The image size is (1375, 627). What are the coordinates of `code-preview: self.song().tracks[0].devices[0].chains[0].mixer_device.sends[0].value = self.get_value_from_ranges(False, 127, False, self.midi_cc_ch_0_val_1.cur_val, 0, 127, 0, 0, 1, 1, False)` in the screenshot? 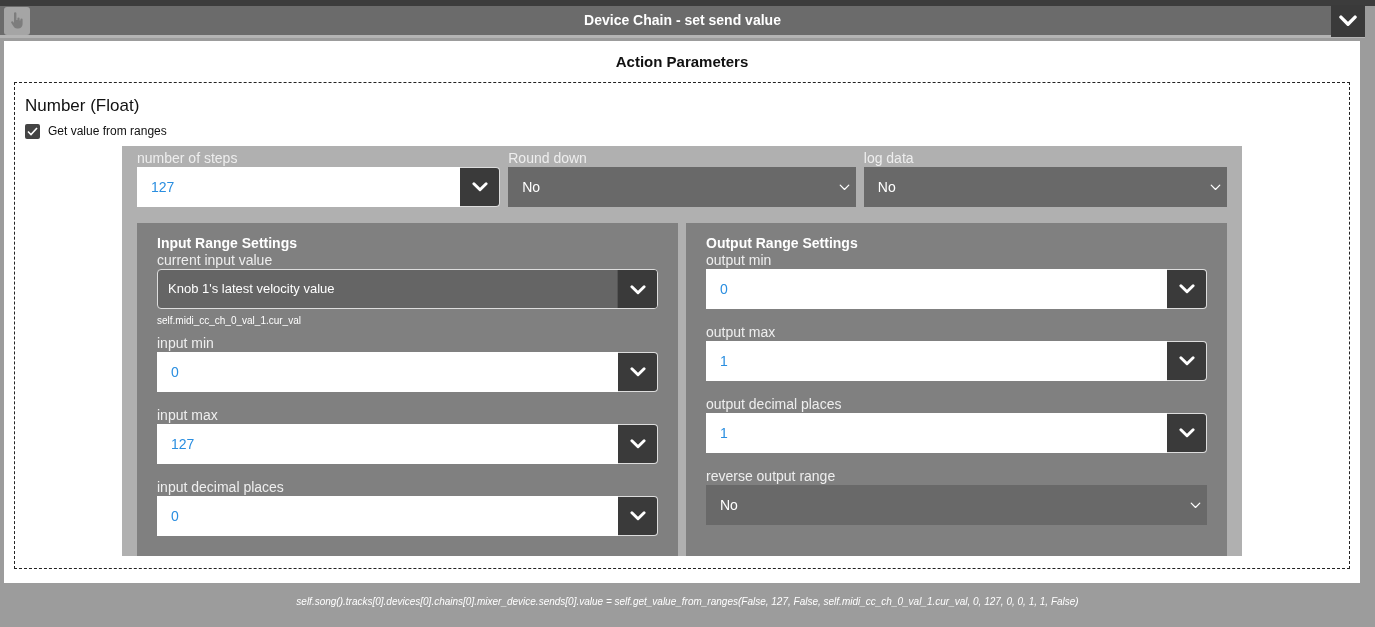 It's located at (687, 602).